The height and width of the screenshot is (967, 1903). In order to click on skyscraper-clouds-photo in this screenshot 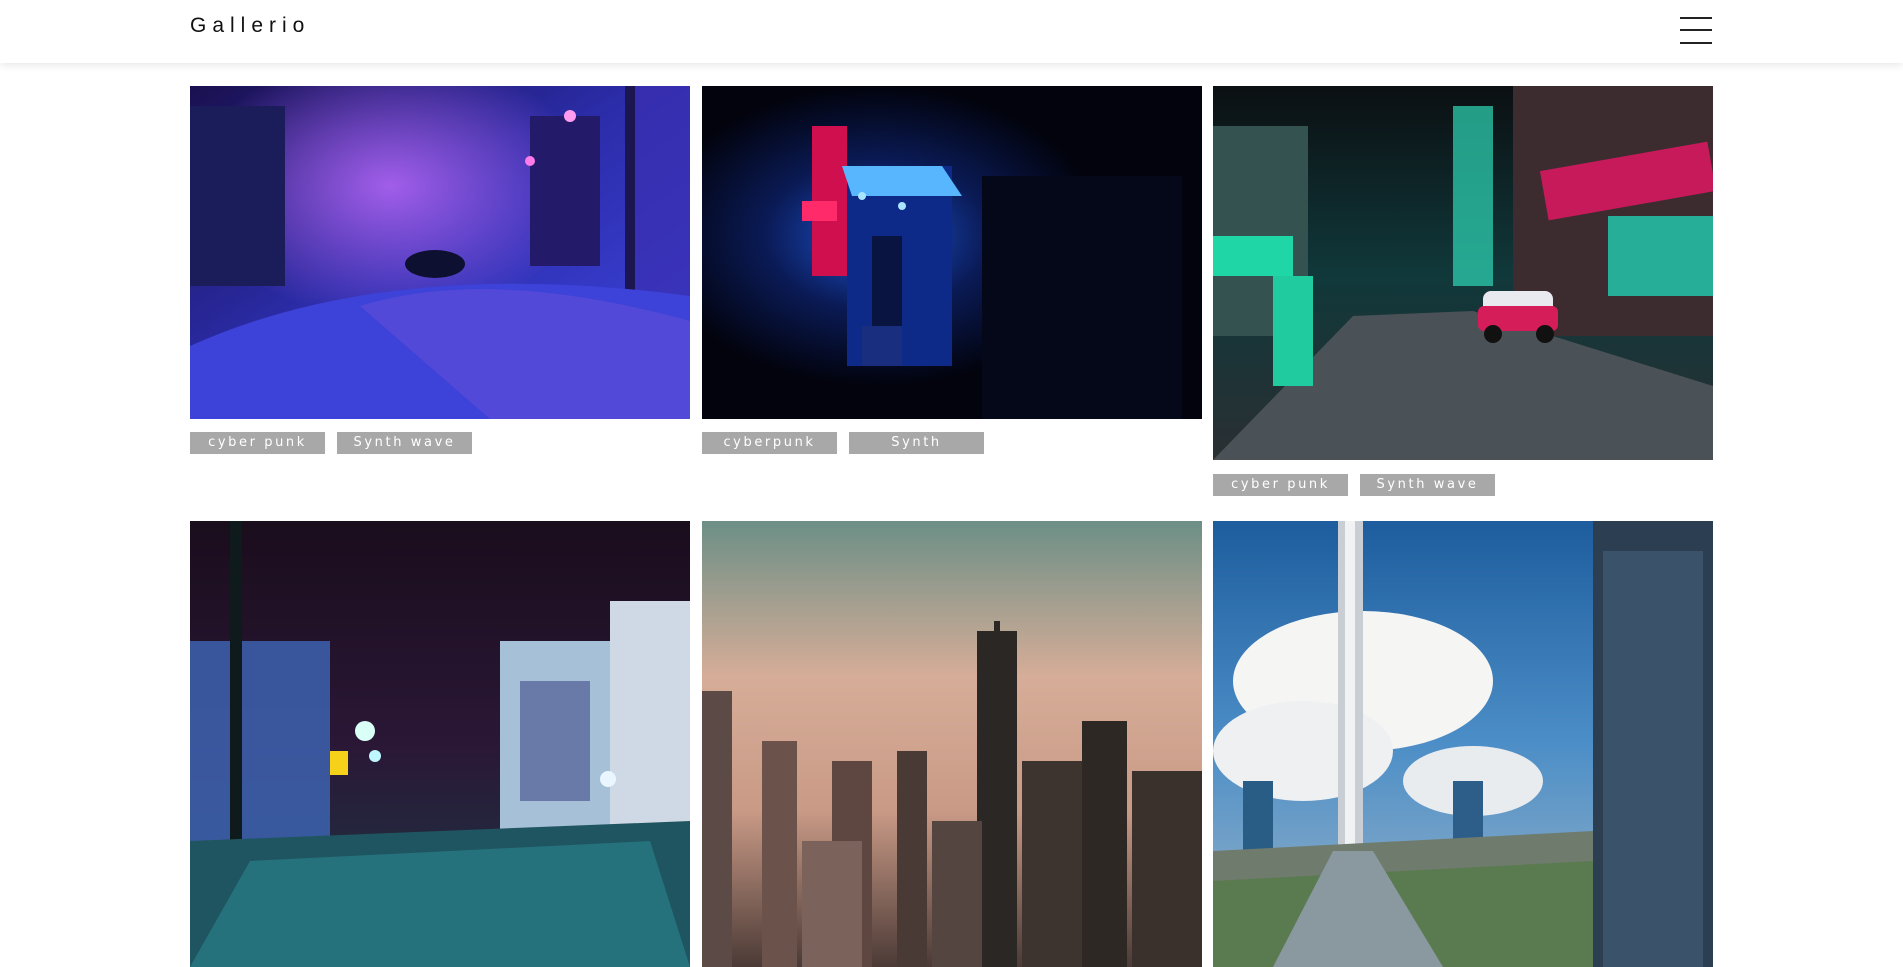, I will do `click(1463, 744)`.